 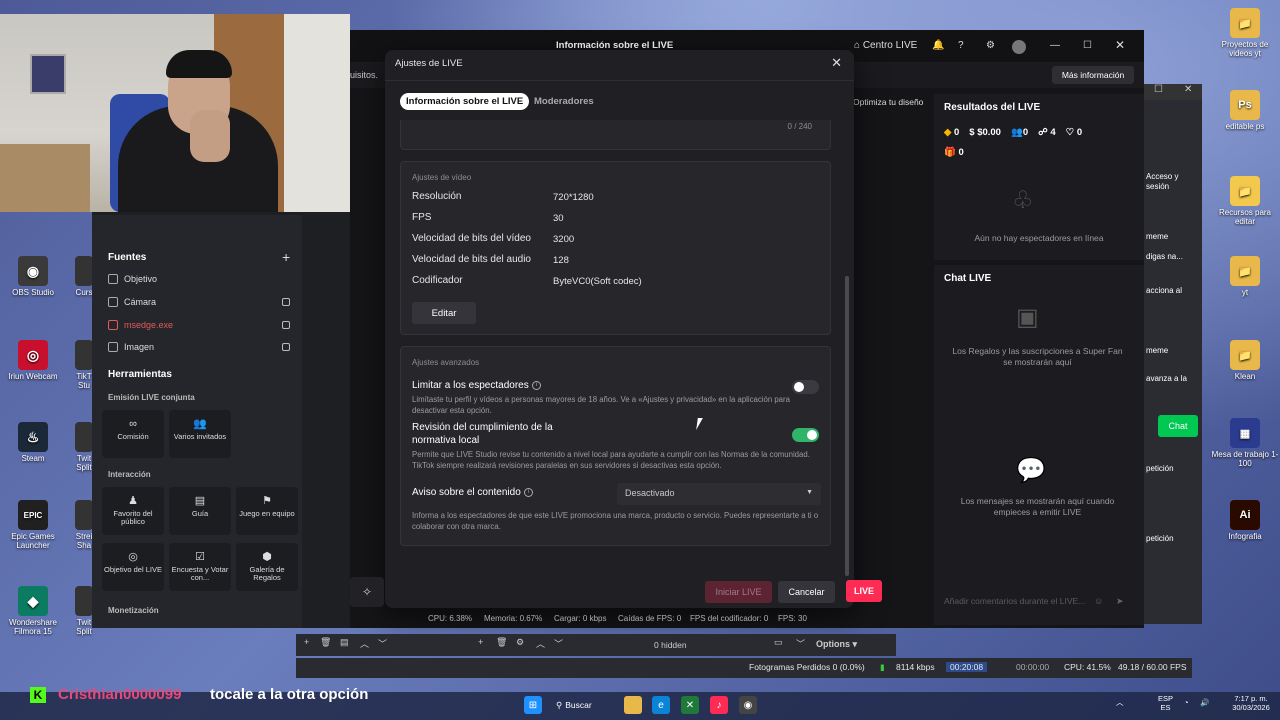 I want to click on strip-item: avanza a la, so click(x=1173, y=379).